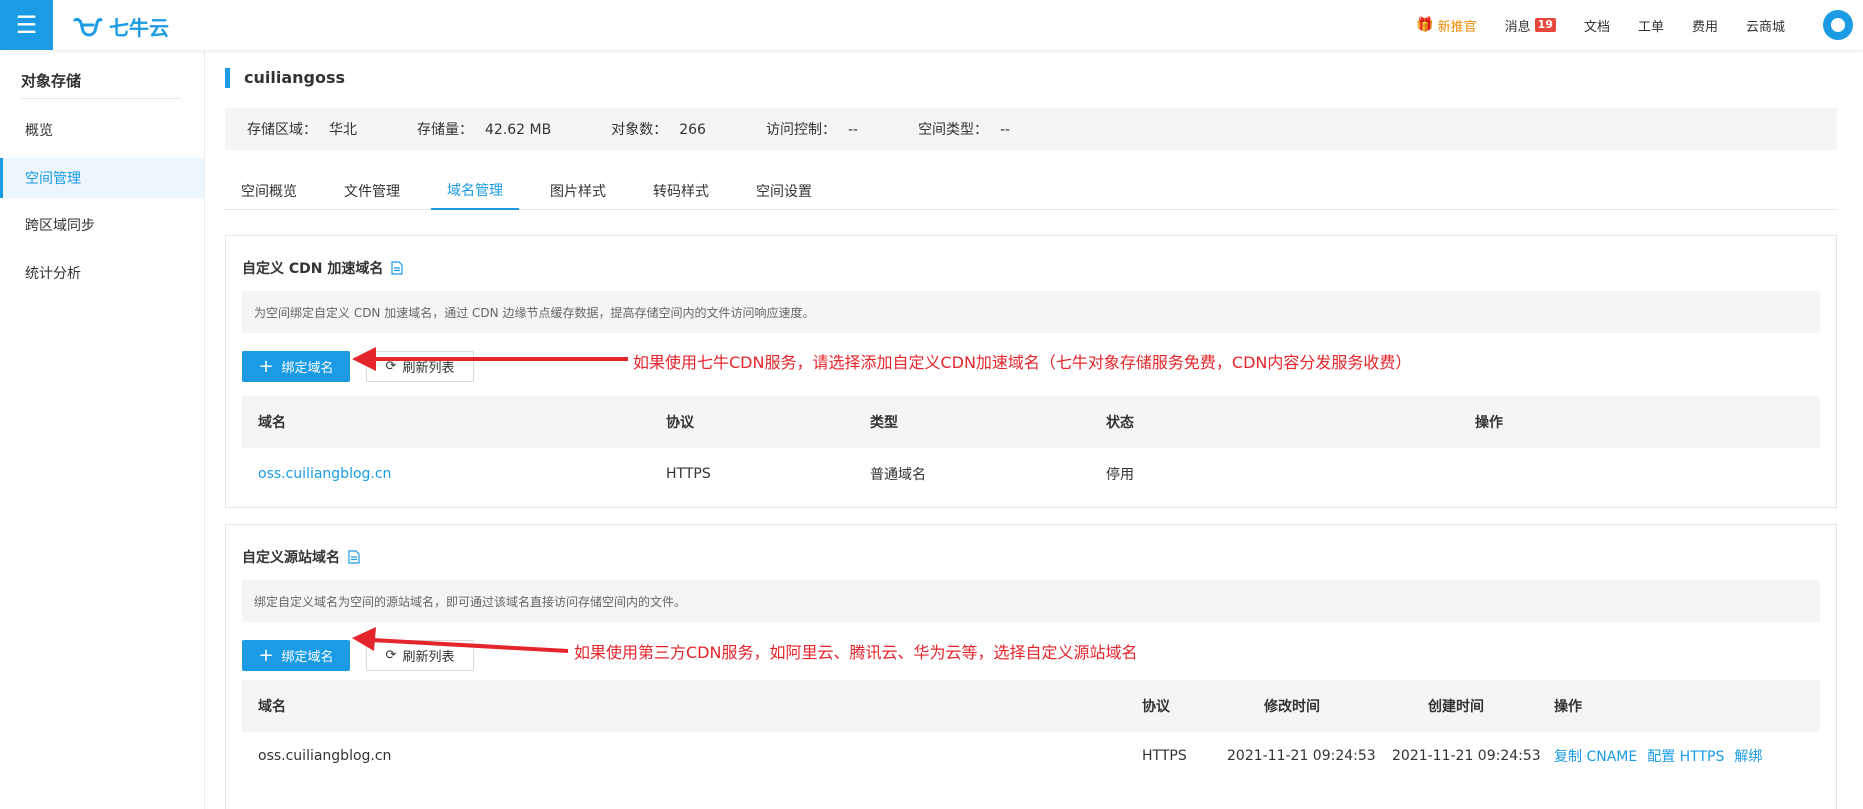 This screenshot has width=1863, height=809. I want to click on sidebar-item-label: 概览, so click(39, 131).